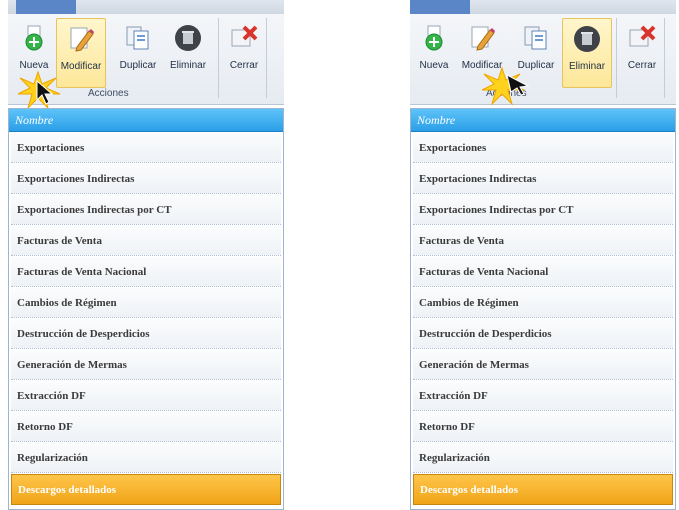 The width and height of the screenshot is (679, 510). What do you see at coordinates (434, 65) in the screenshot?
I see `new-button-label: Nueva` at bounding box center [434, 65].